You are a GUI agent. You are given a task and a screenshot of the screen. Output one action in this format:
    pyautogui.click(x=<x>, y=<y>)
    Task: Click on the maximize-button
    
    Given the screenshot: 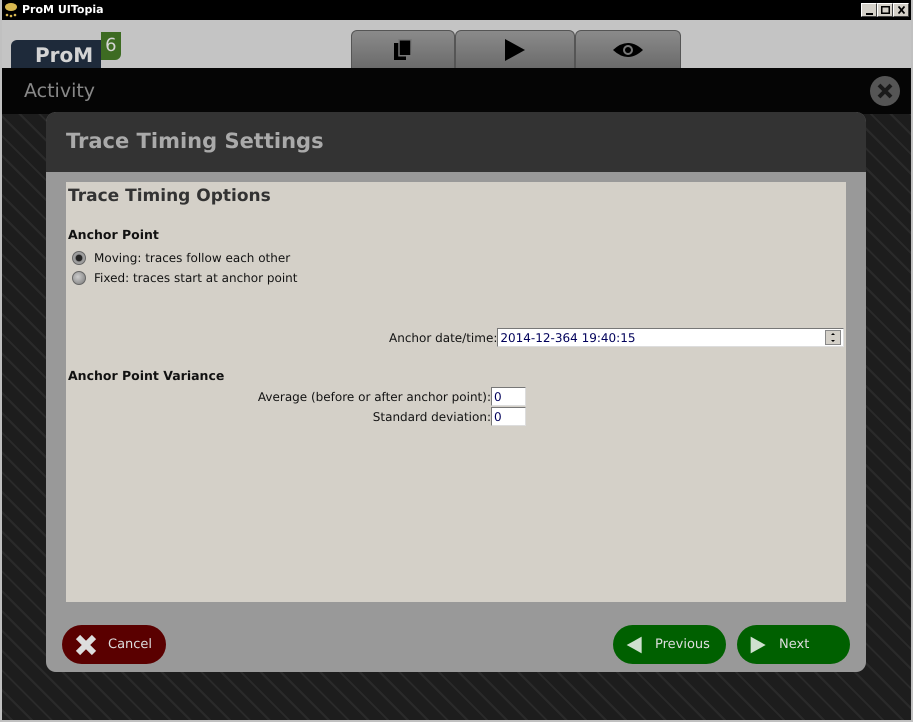 What is the action you would take?
    pyautogui.click(x=885, y=10)
    